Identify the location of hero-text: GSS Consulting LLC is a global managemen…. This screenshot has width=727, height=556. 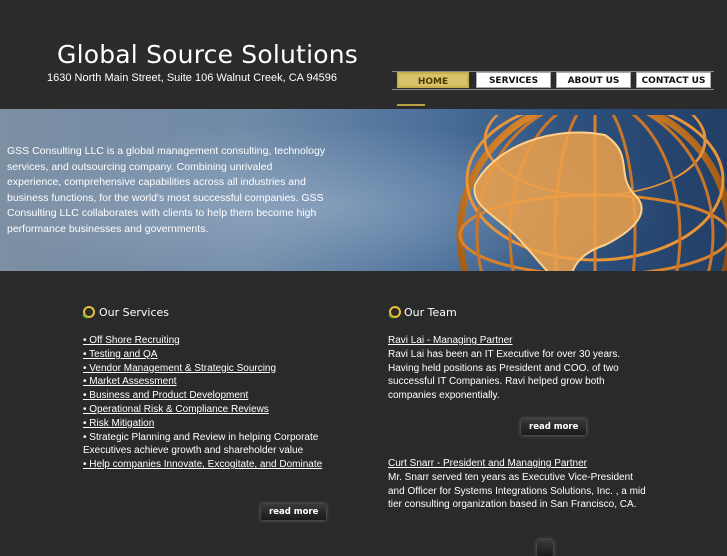
(166, 190).